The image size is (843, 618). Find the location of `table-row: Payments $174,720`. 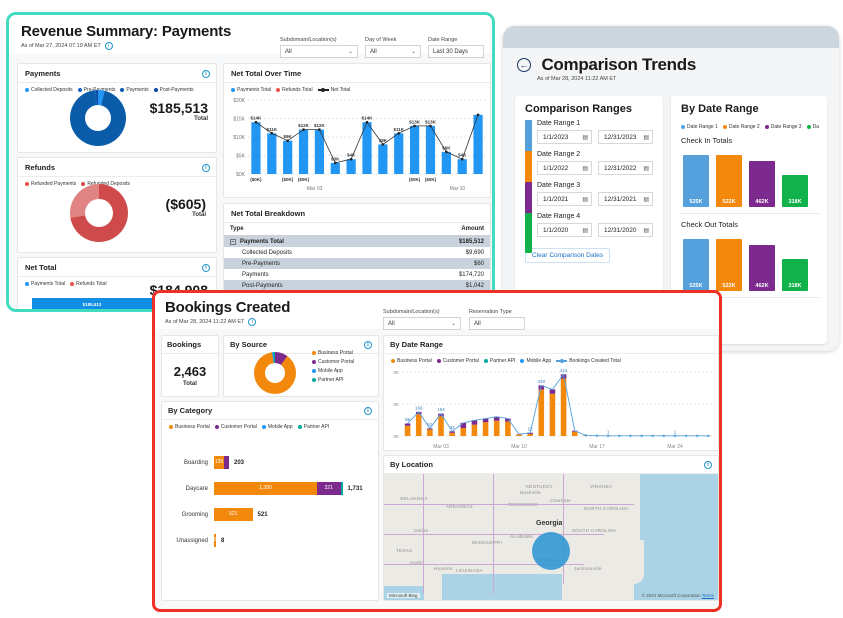

table-row: Payments $174,720 is located at coordinates (357, 274).